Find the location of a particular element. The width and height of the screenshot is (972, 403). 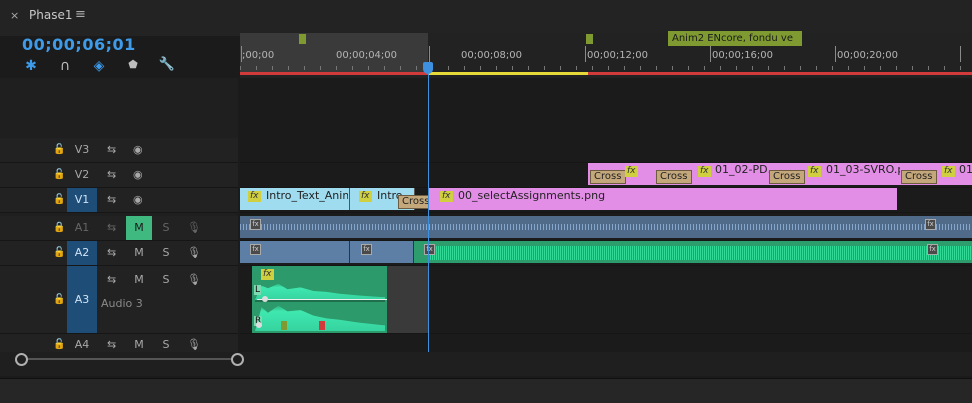

track-header-v3 is located at coordinates (119, 150).